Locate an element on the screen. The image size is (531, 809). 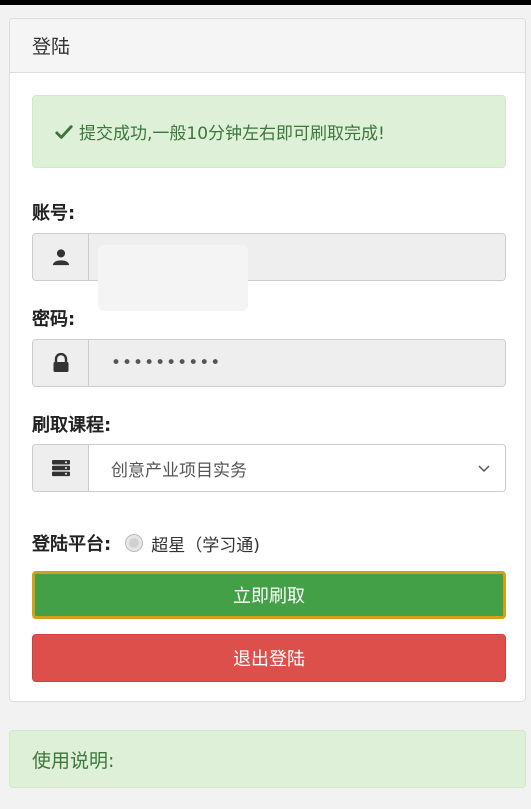
platform-label: 登陆平台: is located at coordinates (72, 544).